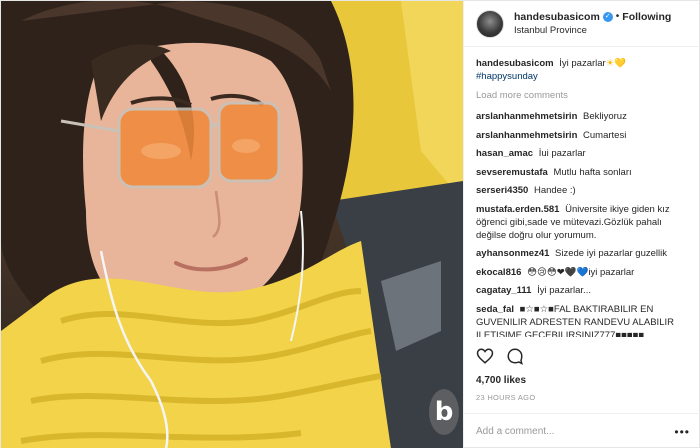  I want to click on comment-text: Sizede iyi pazarlar guzellik, so click(611, 253).